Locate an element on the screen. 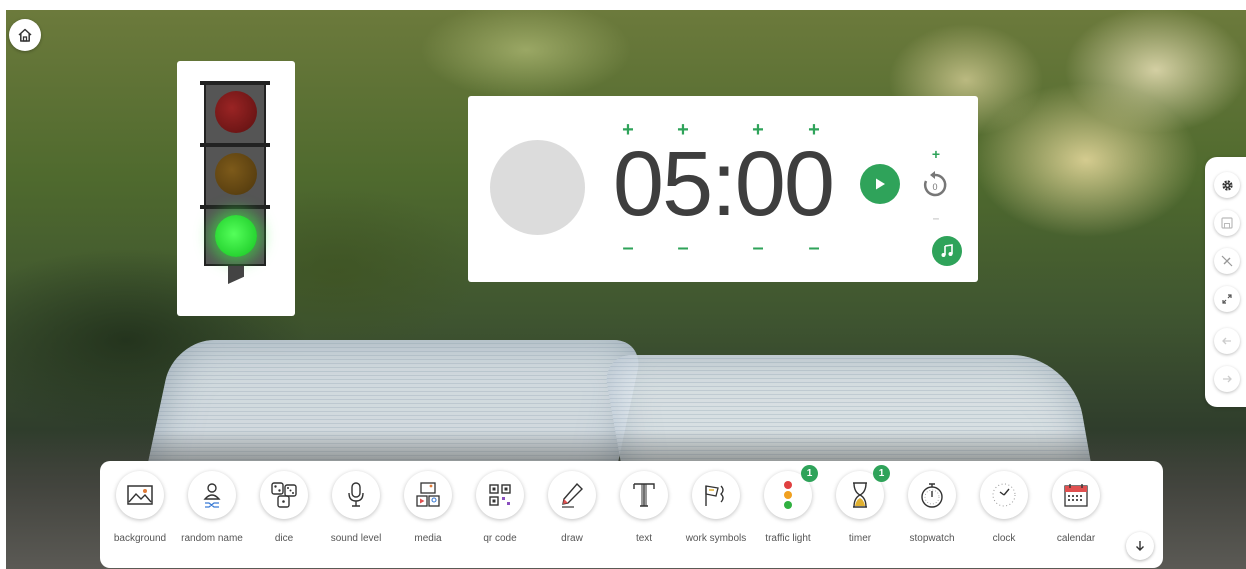 This screenshot has height=569, width=1246. svg-text: 0 is located at coordinates (934, 187).